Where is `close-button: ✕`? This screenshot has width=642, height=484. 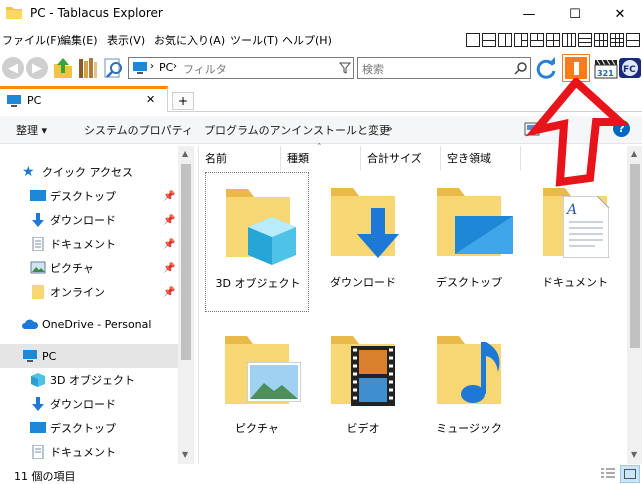 close-button: ✕ is located at coordinates (619, 14).